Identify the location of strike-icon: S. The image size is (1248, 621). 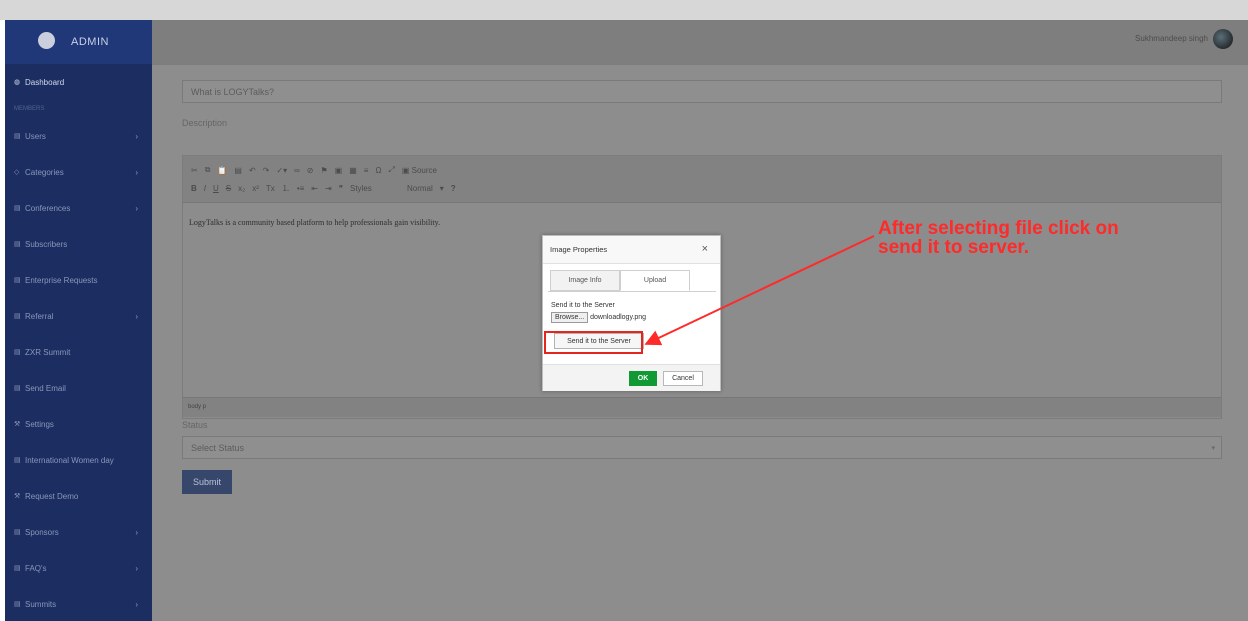
(228, 188).